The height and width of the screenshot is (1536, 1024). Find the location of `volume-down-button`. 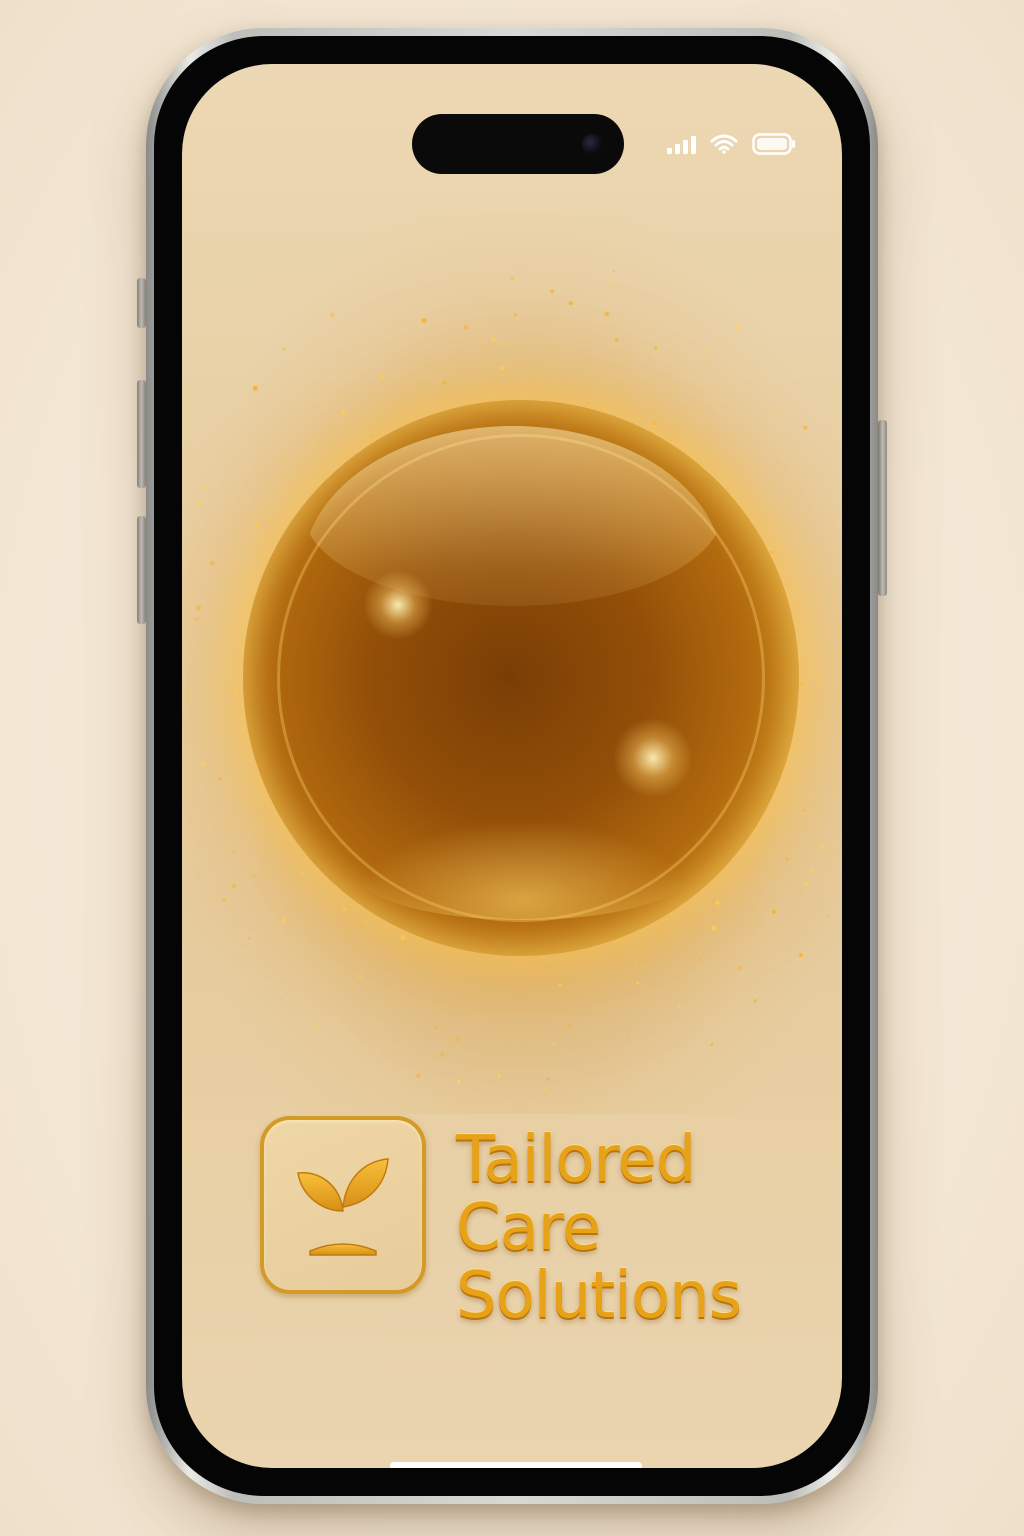

volume-down-button is located at coordinates (141, 570).